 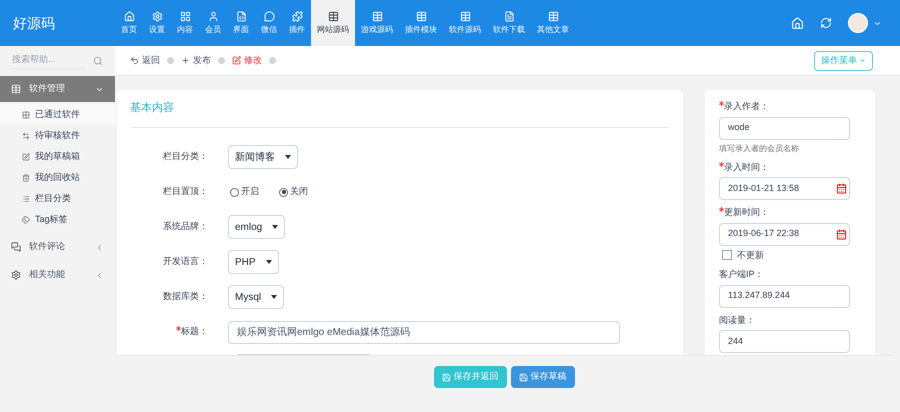 I want to click on nav-tab: 会员, so click(x=213, y=23).